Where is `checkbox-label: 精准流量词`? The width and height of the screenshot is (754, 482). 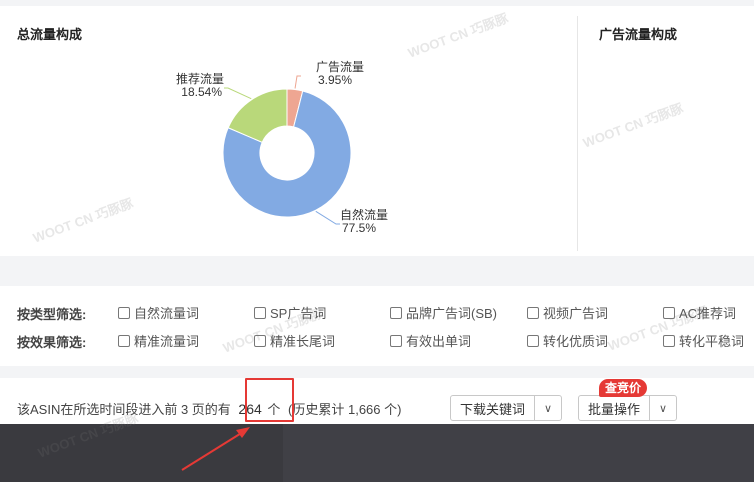
checkbox-label: 精准流量词 is located at coordinates (167, 341).